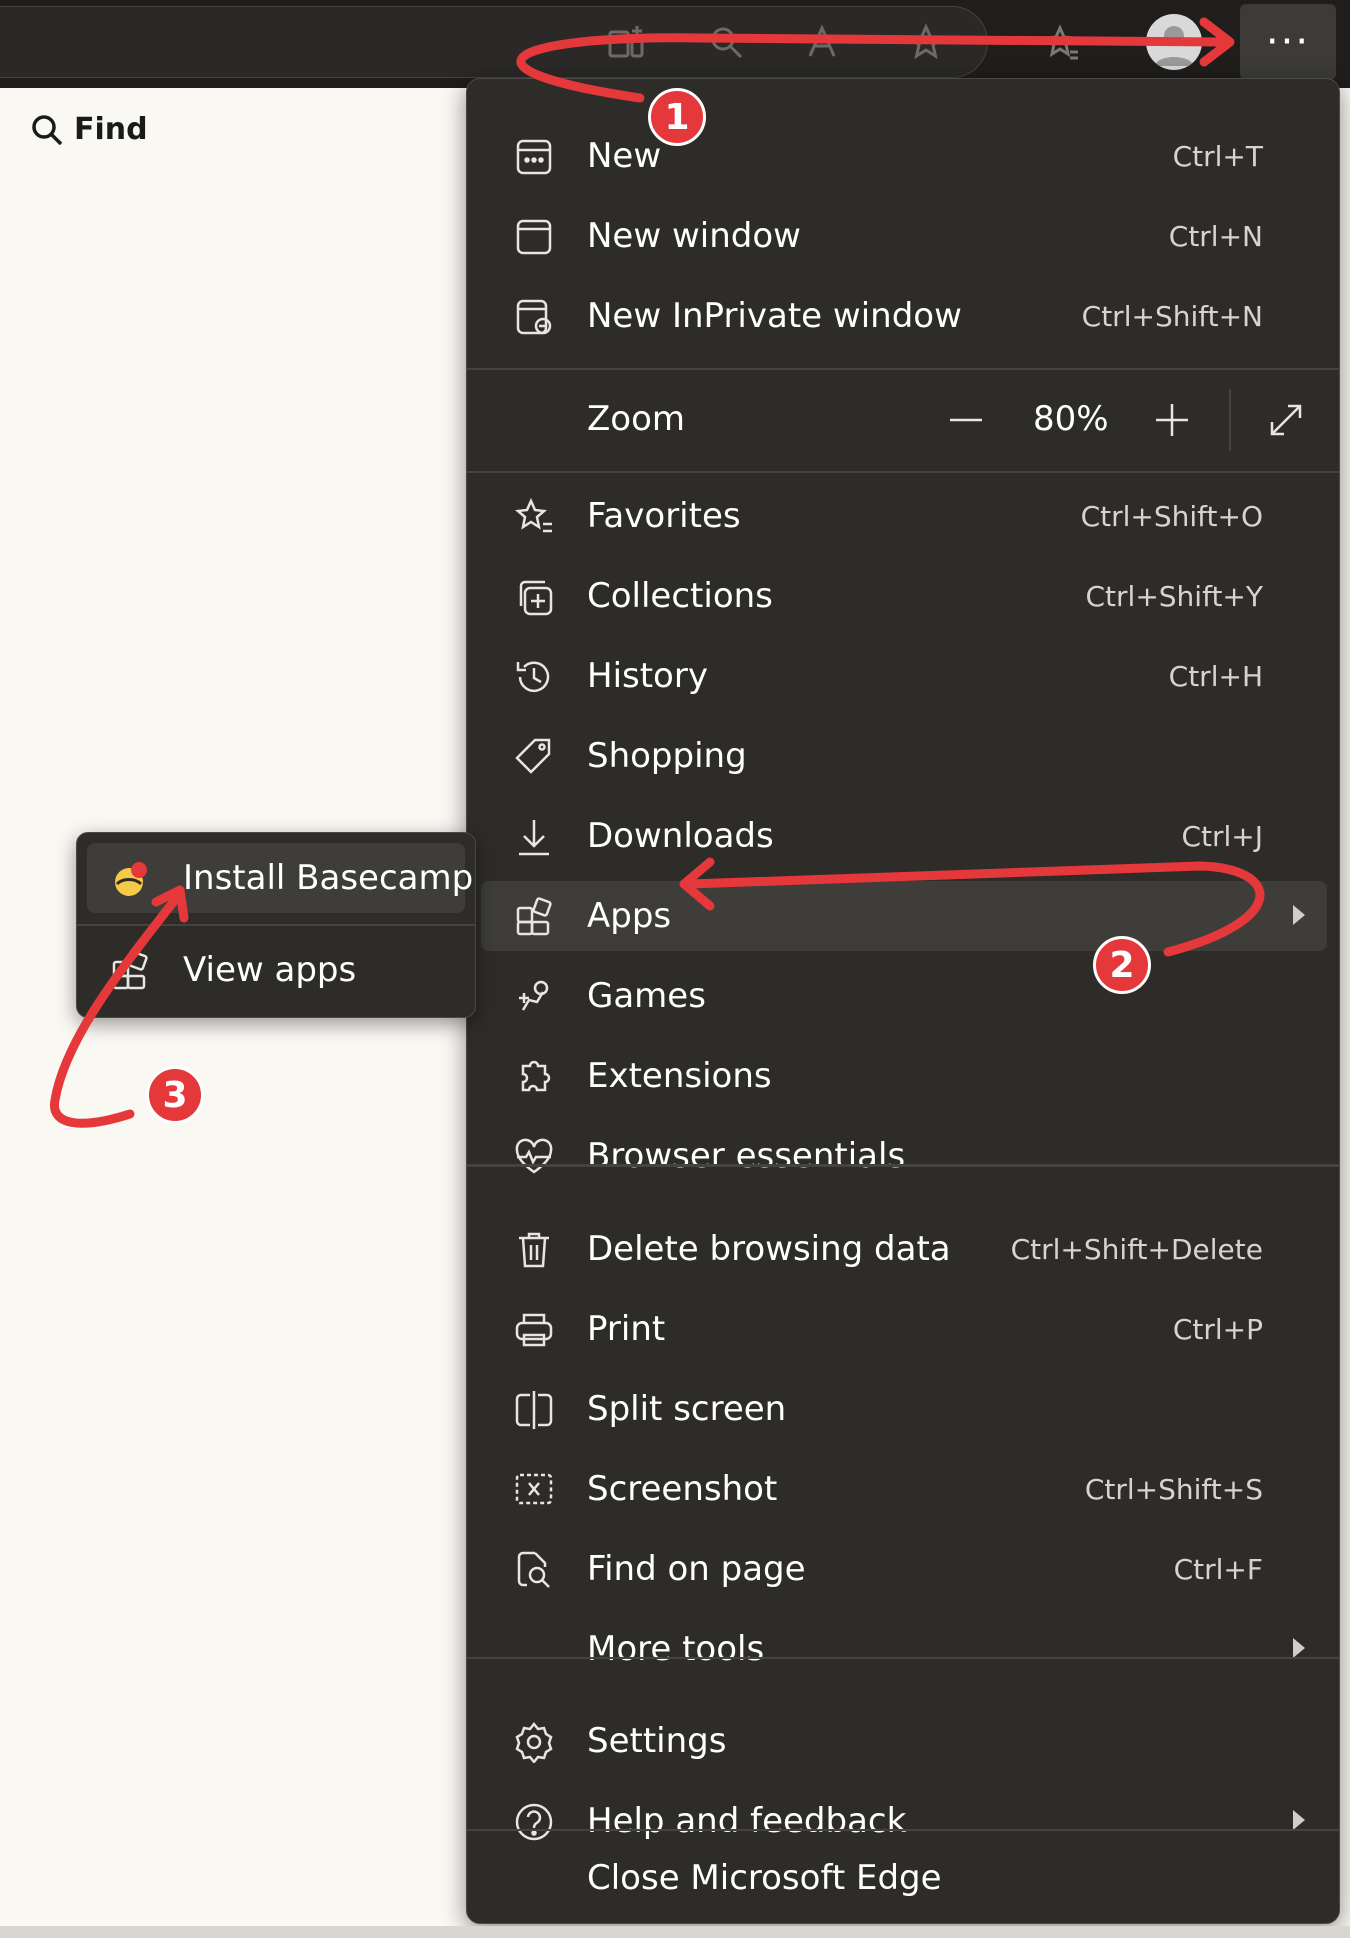 The width and height of the screenshot is (1350, 1938). What do you see at coordinates (534, 1157) in the screenshot?
I see `heart-pulse-icon` at bounding box center [534, 1157].